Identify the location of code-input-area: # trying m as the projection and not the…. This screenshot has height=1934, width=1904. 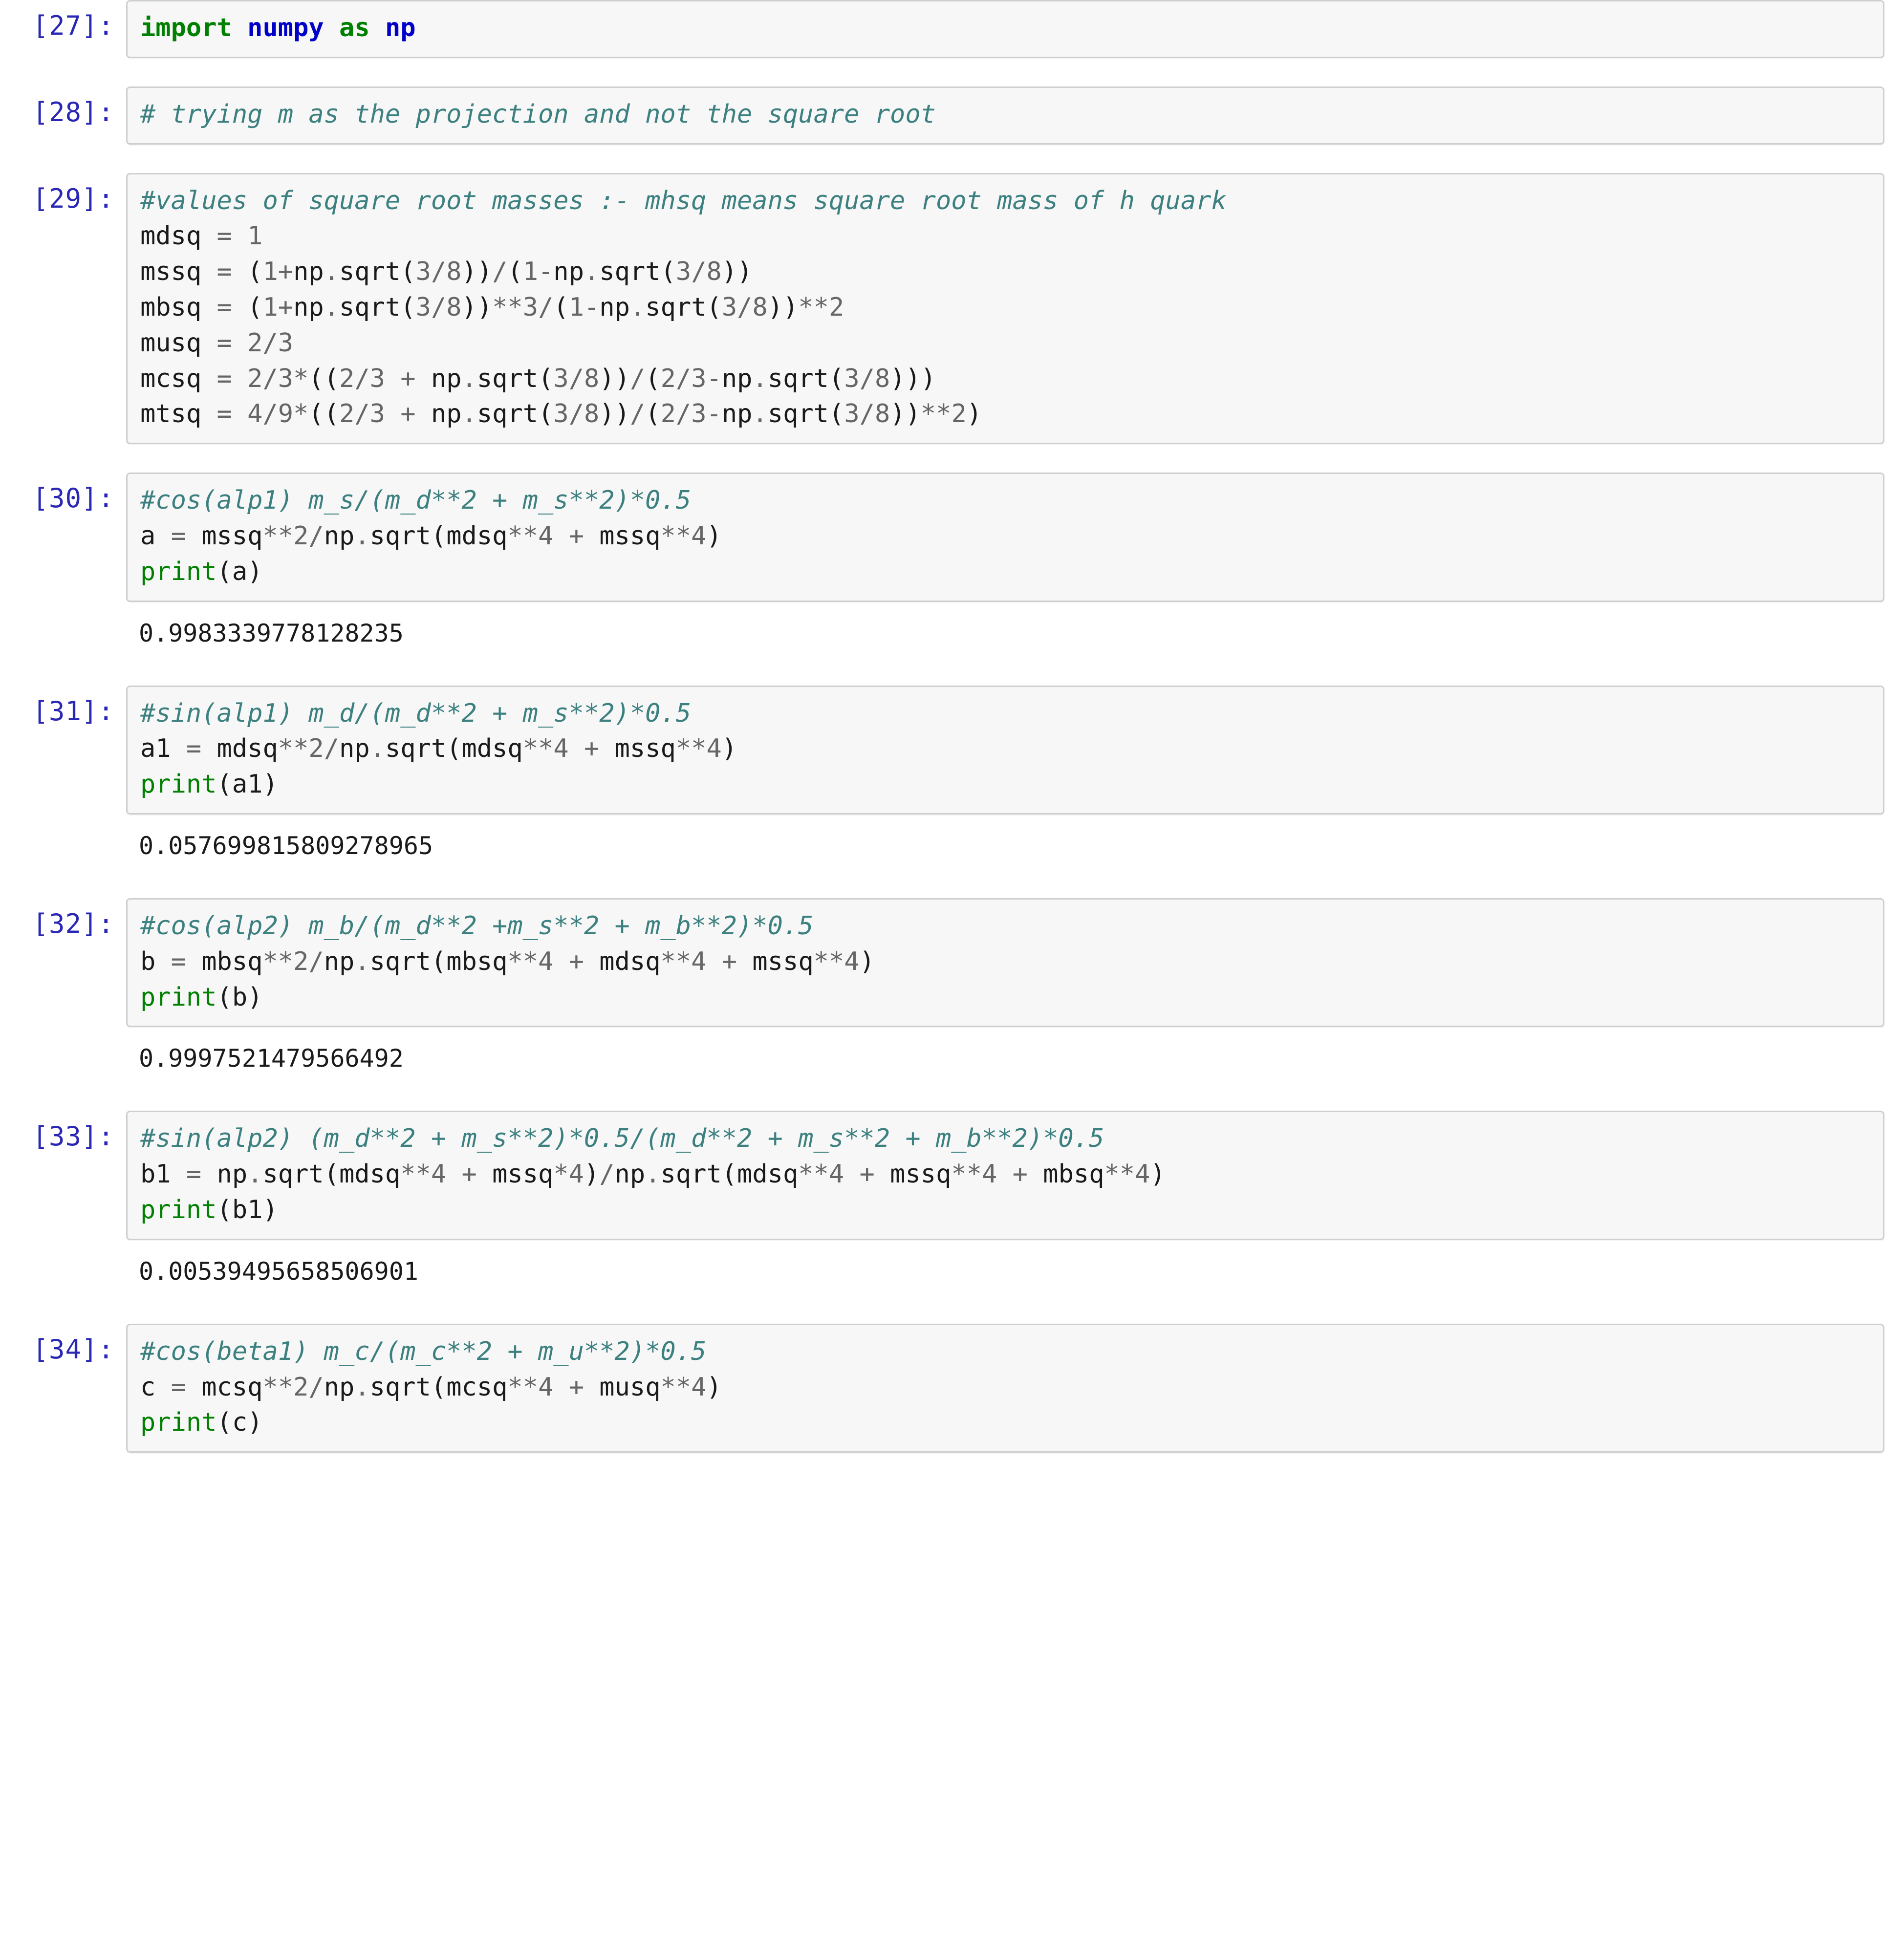
(1005, 115).